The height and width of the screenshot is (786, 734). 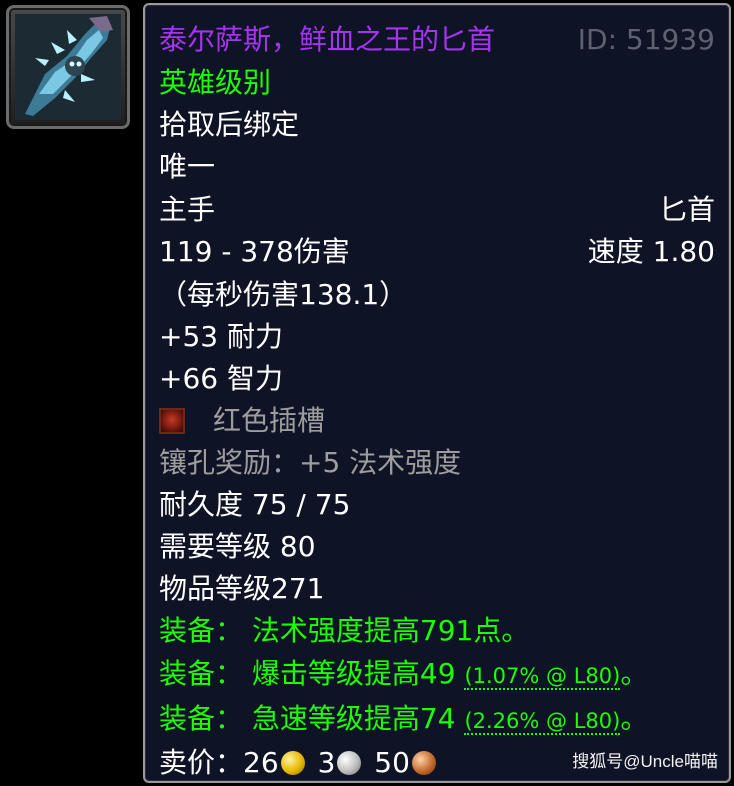 What do you see at coordinates (310, 462) in the screenshot?
I see `socket-bonus: 镶孔奖励：+5 法术强度` at bounding box center [310, 462].